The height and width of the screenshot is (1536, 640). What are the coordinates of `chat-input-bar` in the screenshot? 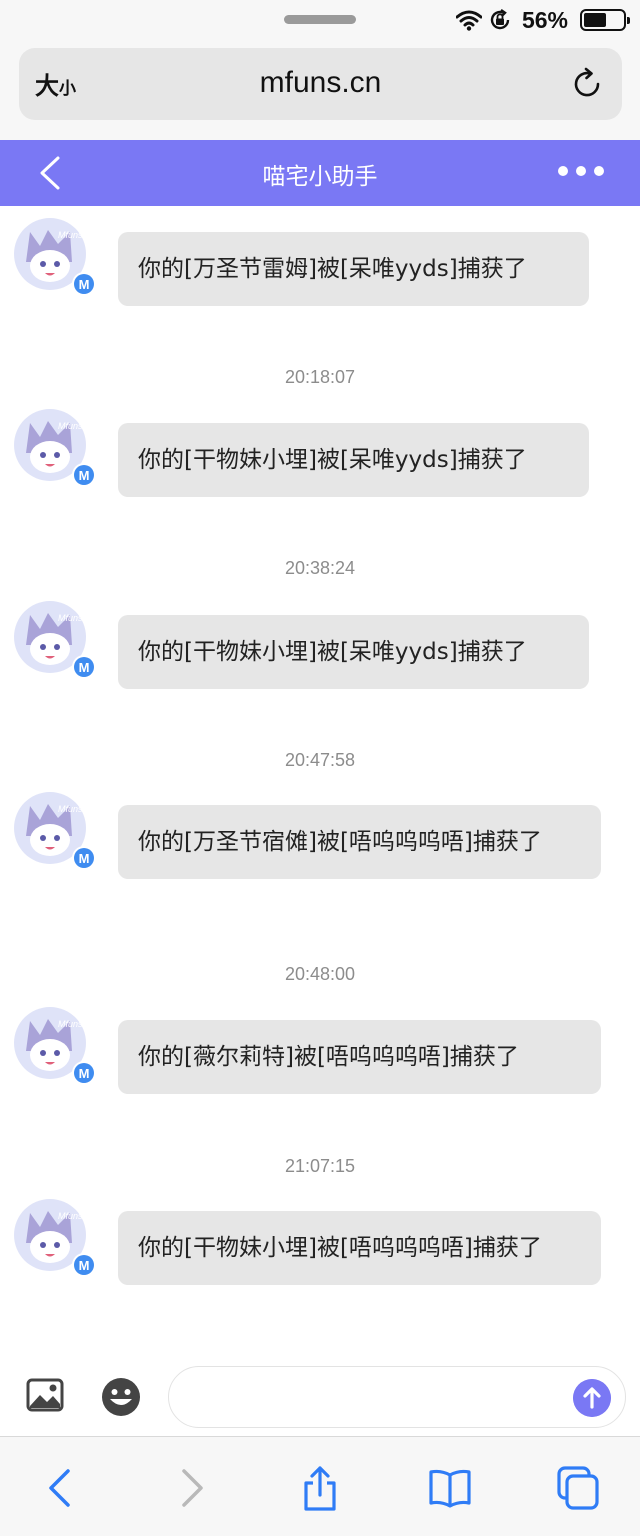 It's located at (320, 1397).